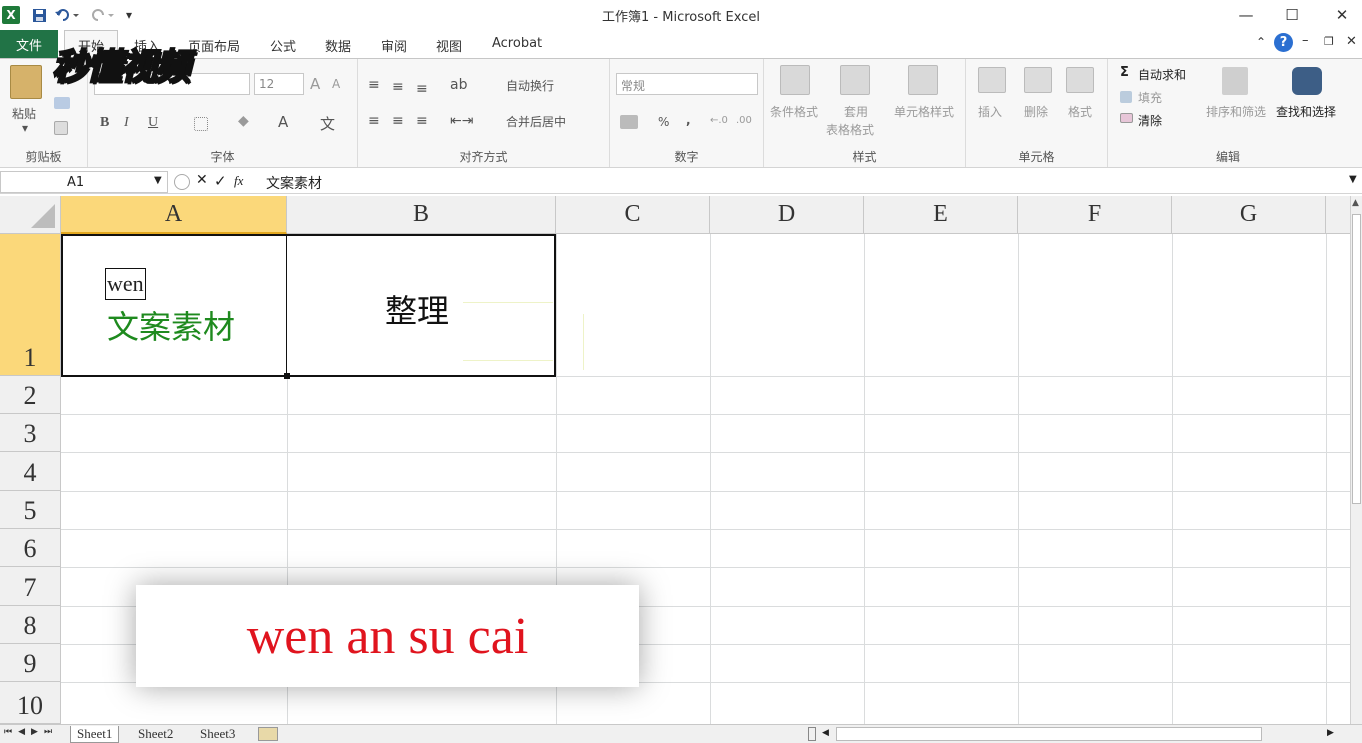 This screenshot has width=1362, height=743. I want to click on insert-cells-button: 插入, so click(990, 111).